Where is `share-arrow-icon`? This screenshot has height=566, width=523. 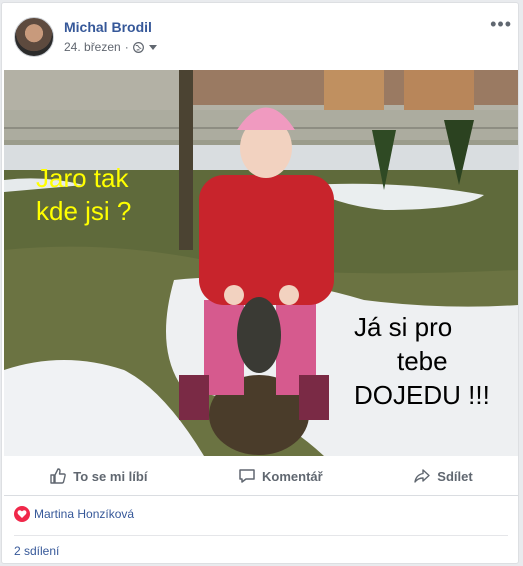
share-arrow-icon is located at coordinates (422, 476).